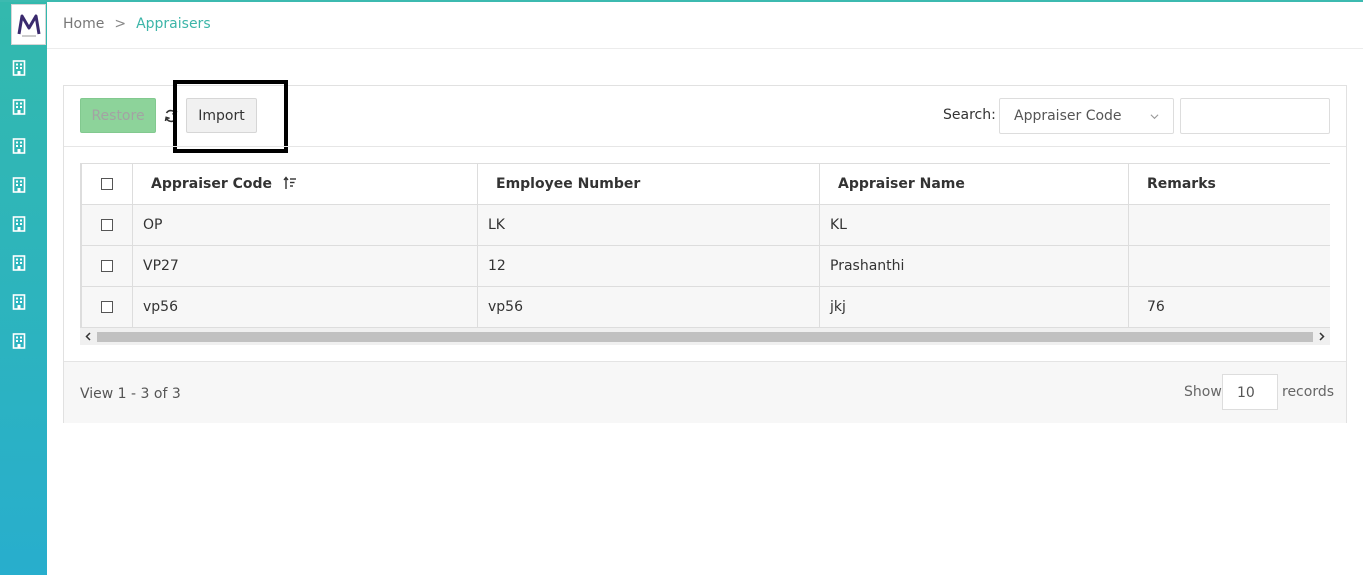 The height and width of the screenshot is (575, 1363). What do you see at coordinates (305, 184) in the screenshot?
I see `column-header-appraiser-code: Appraiser Code` at bounding box center [305, 184].